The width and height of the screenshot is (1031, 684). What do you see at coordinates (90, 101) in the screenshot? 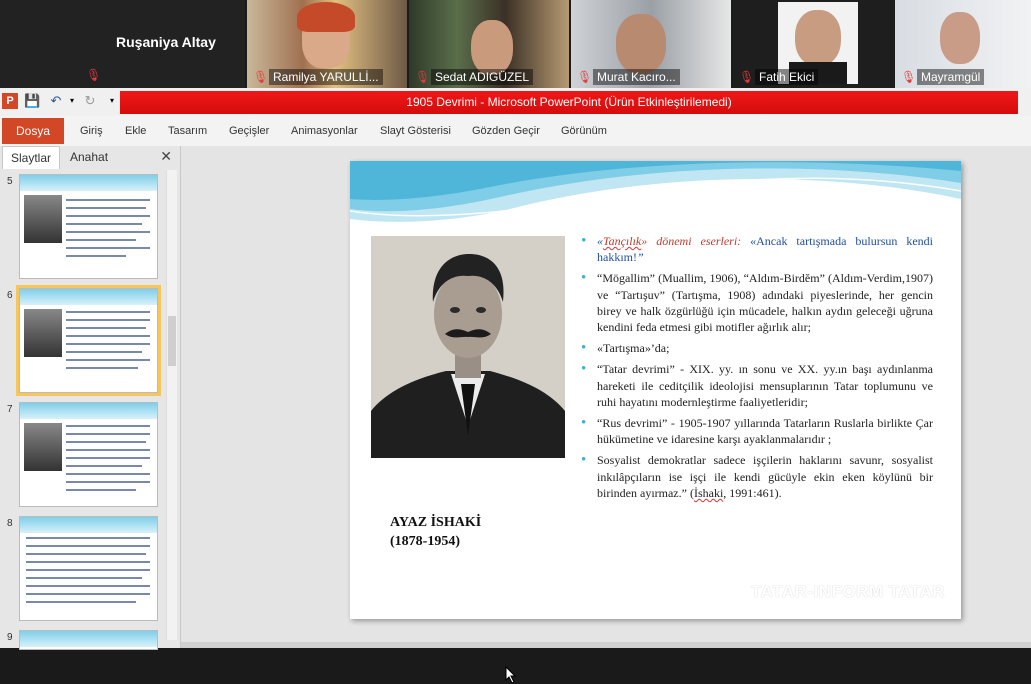
I see `redo-icon: ↻` at bounding box center [90, 101].